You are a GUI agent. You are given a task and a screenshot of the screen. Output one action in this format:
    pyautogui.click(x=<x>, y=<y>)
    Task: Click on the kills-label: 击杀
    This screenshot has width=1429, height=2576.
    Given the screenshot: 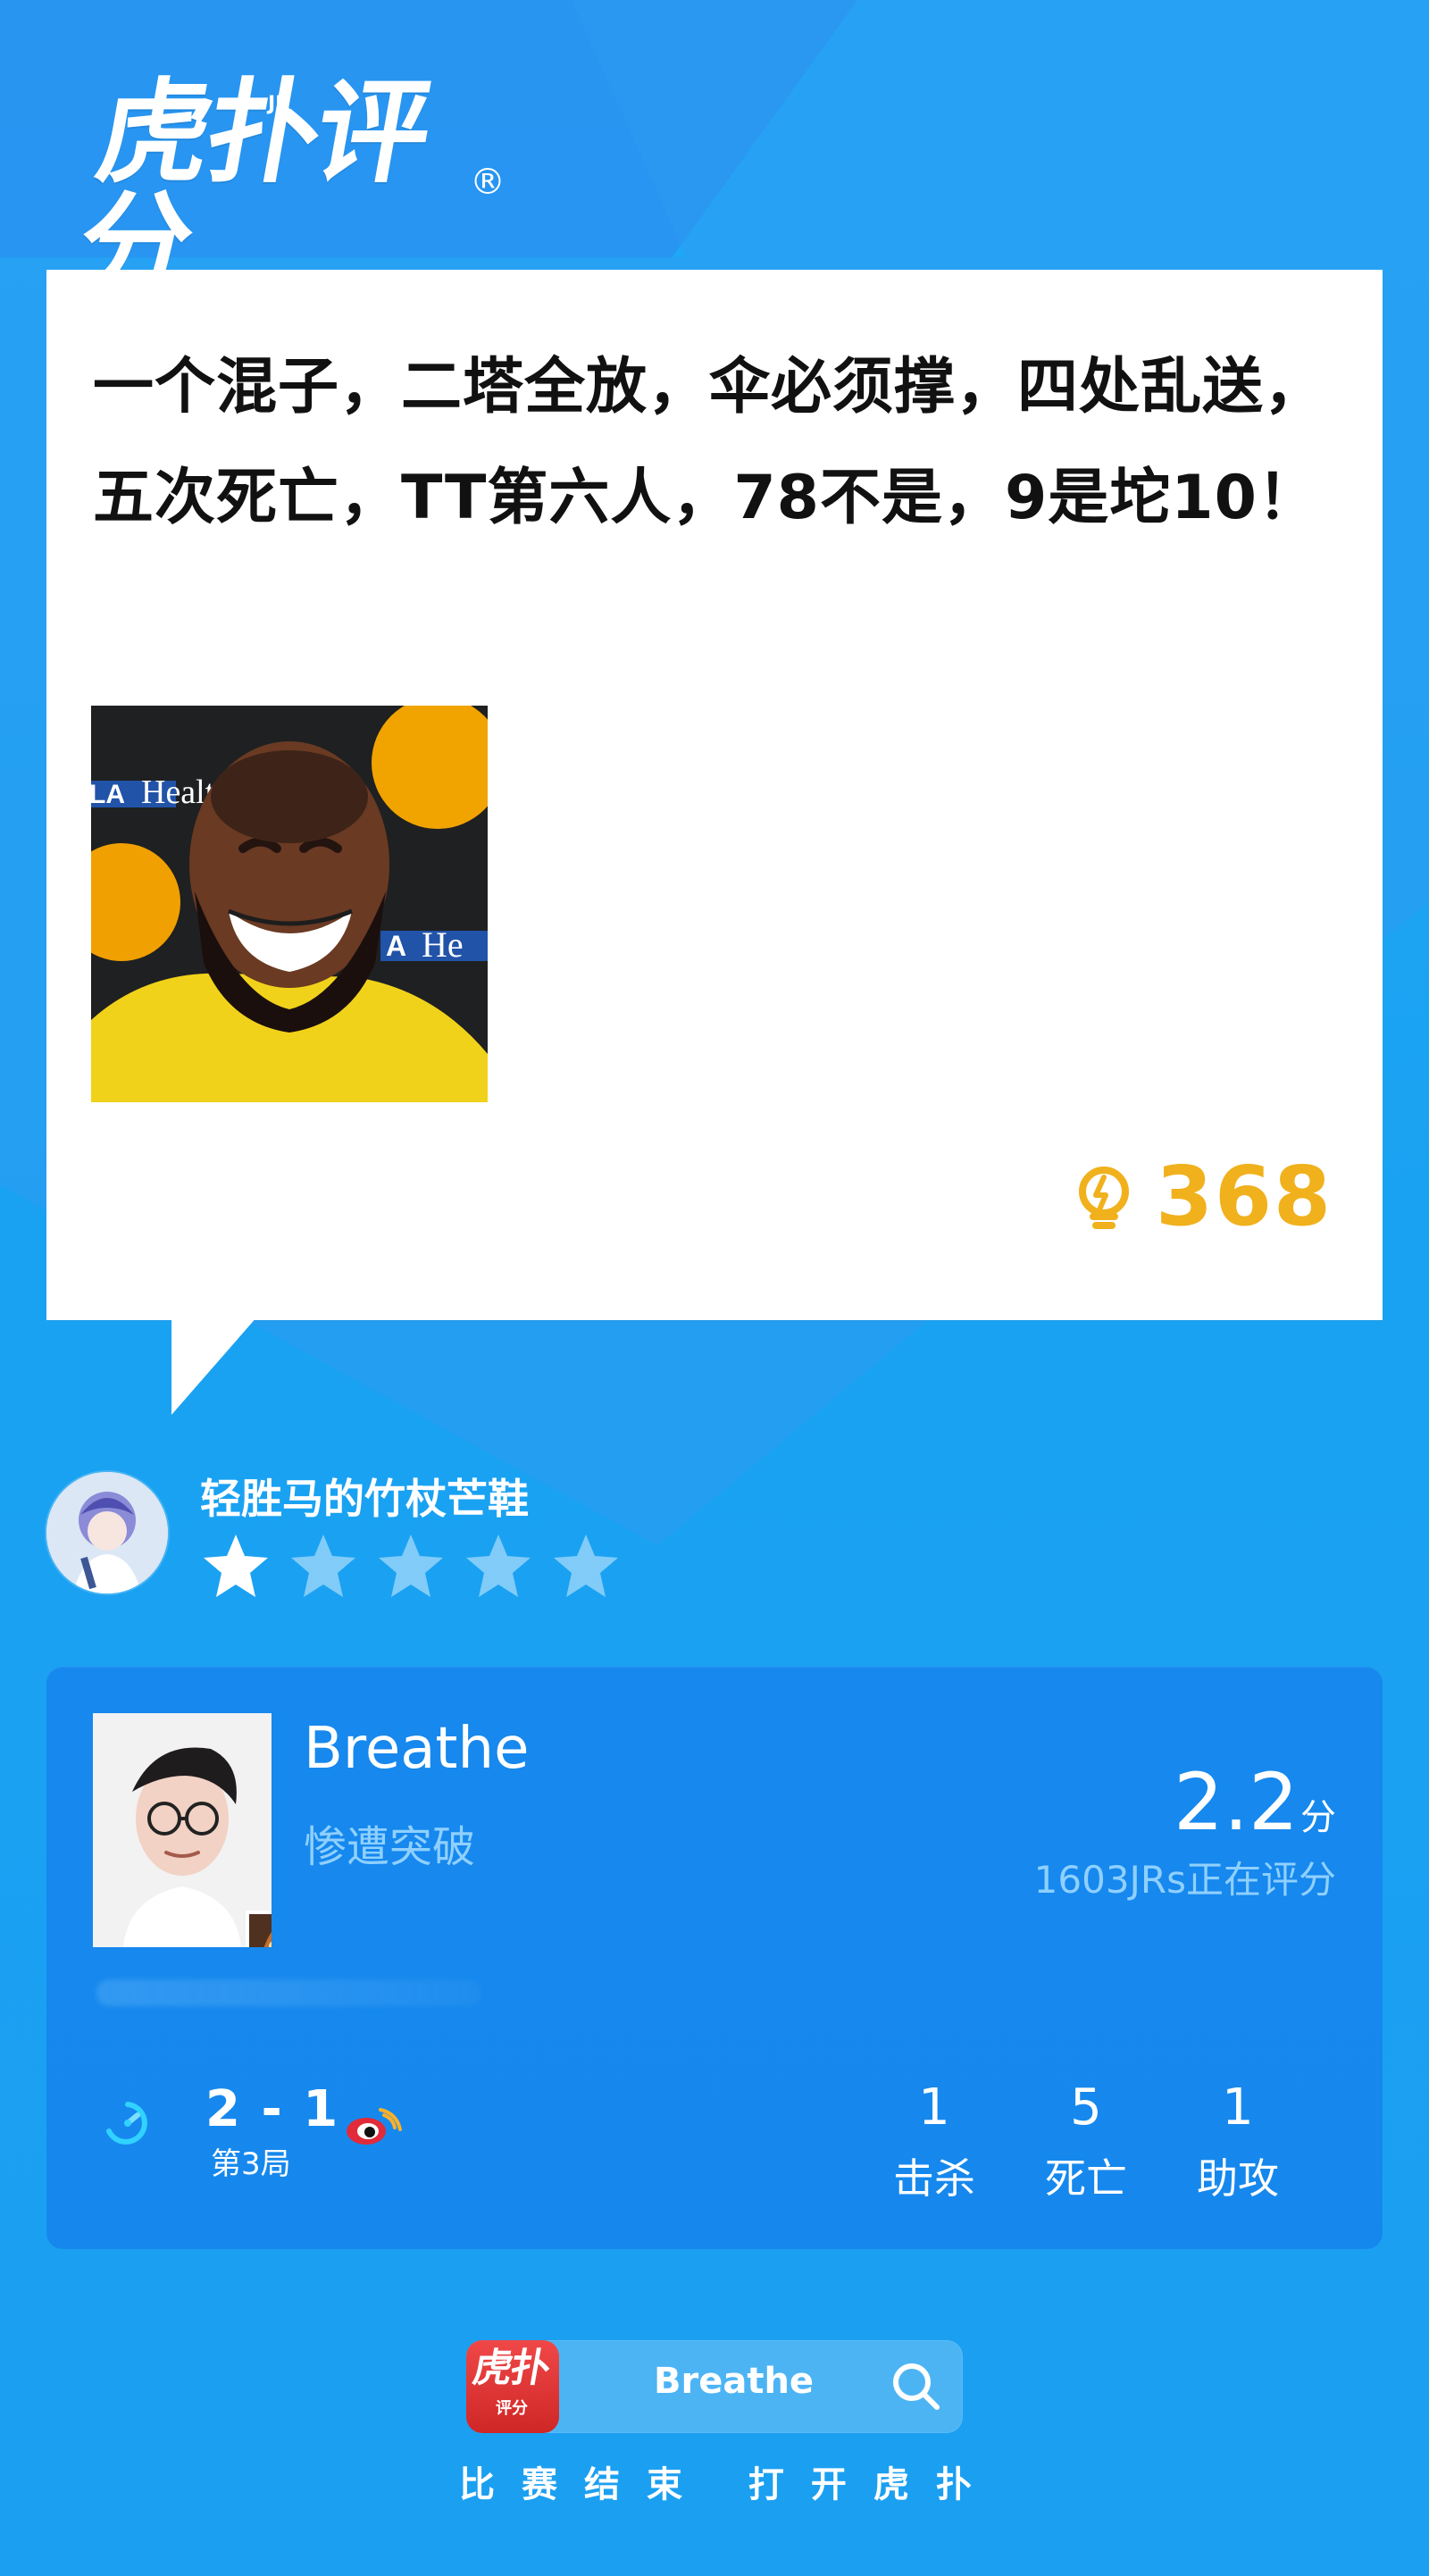 What is the action you would take?
    pyautogui.click(x=934, y=2178)
    